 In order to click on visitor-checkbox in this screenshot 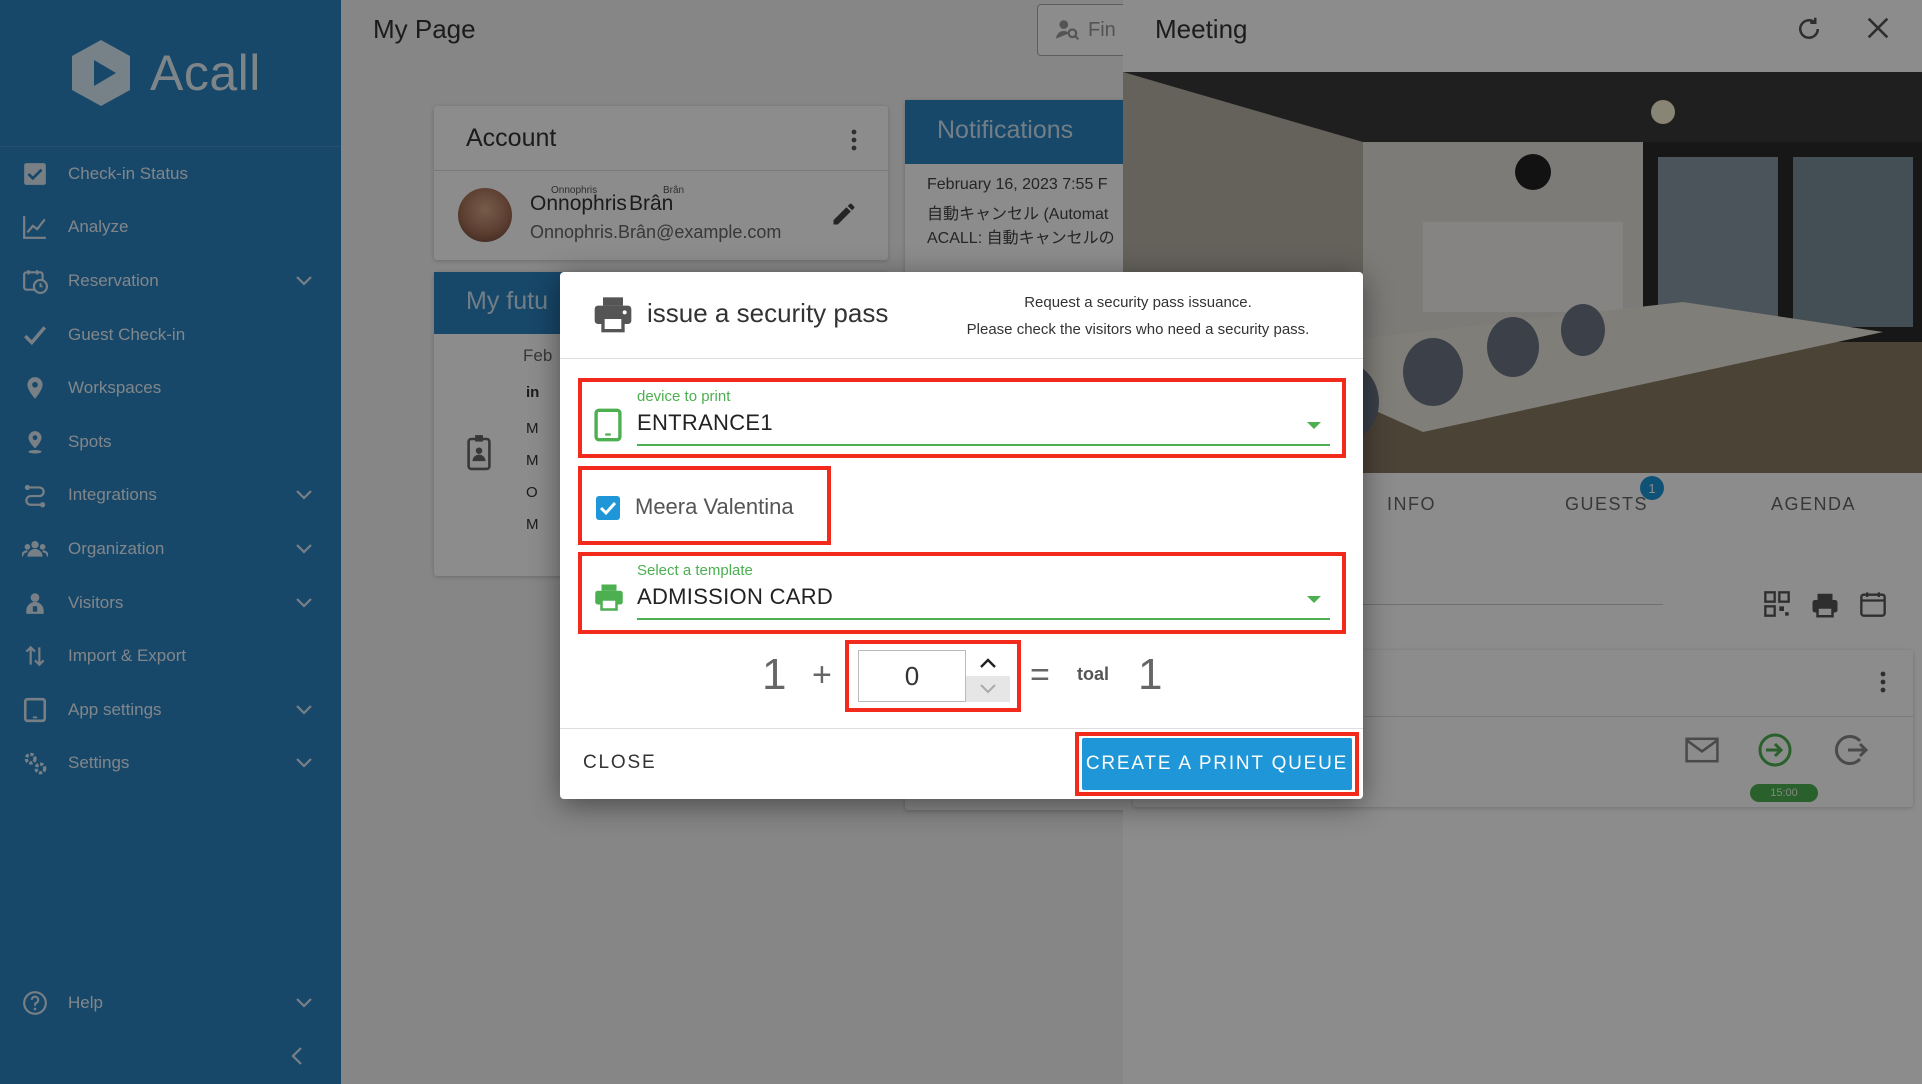, I will do `click(608, 508)`.